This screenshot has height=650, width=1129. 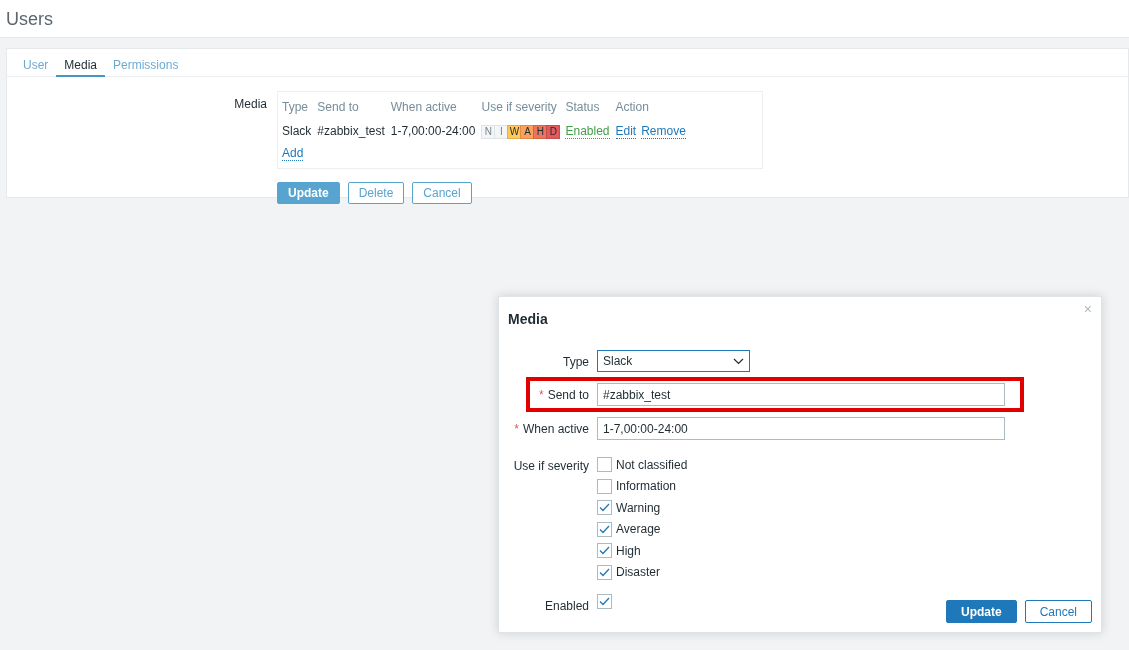 What do you see at coordinates (488, 132) in the screenshot?
I see `severity-tag: N` at bounding box center [488, 132].